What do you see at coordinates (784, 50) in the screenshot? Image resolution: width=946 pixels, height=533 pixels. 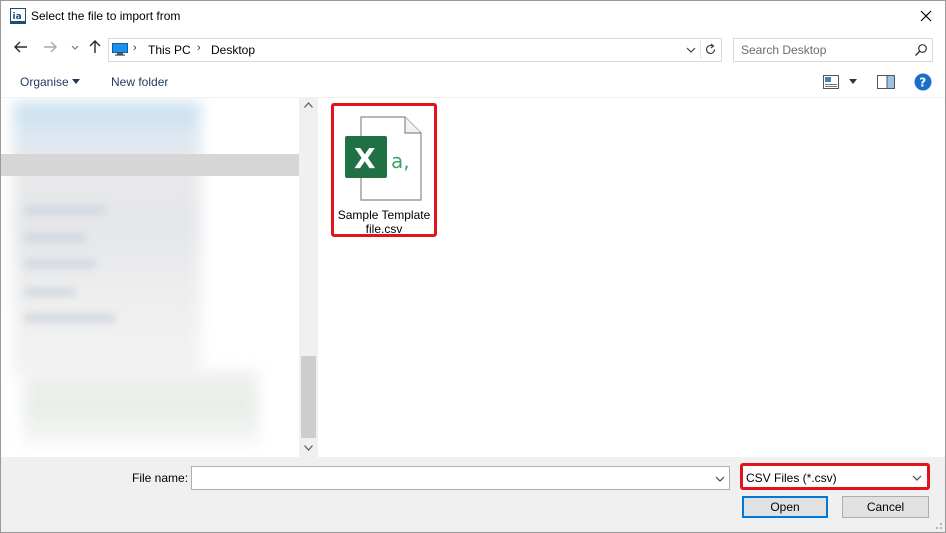 I see `search-placeholder: Search Desktop` at bounding box center [784, 50].